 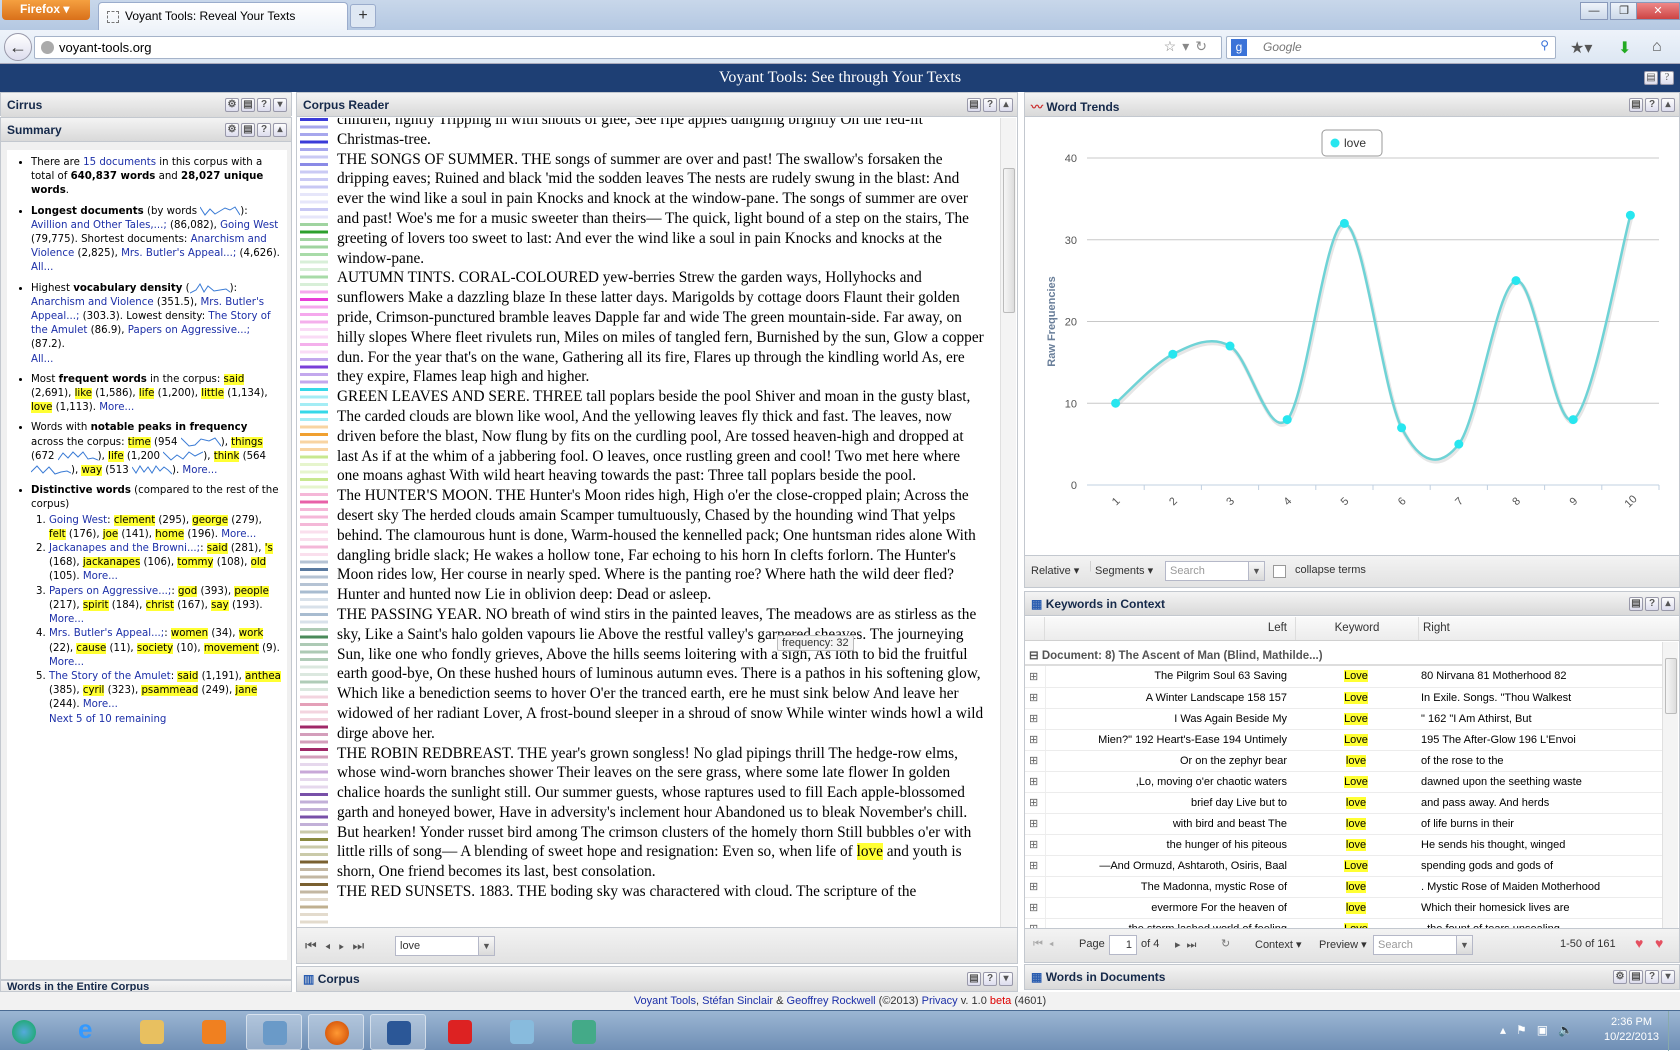 I want to click on url-bar: voyant-tools.org ☆▾↻, so click(x=628, y=47).